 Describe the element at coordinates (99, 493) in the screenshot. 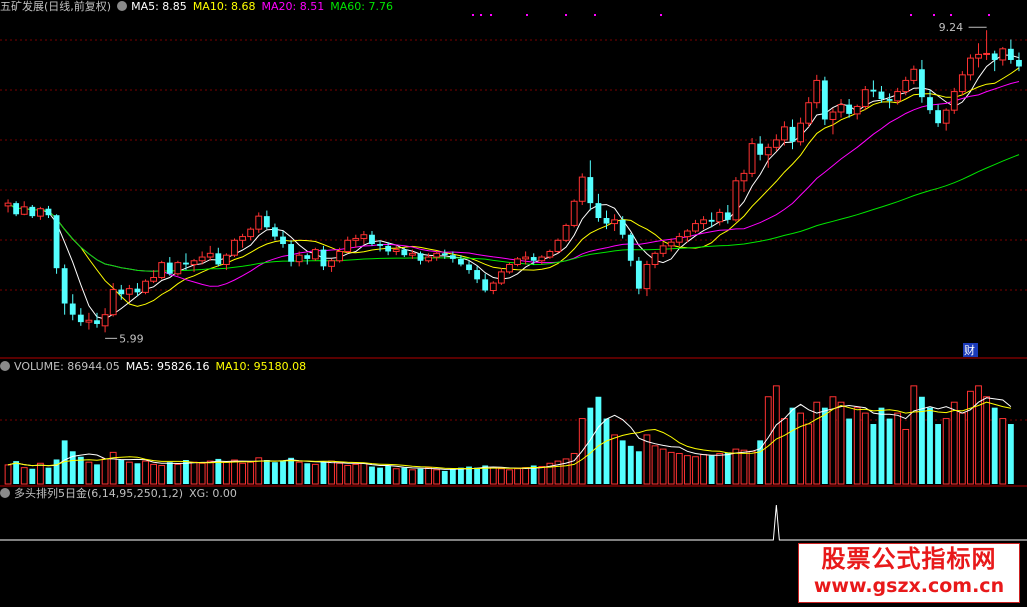

I see `indicator-name: 多头排列5日金(6,14,95,250,1,2)` at that location.